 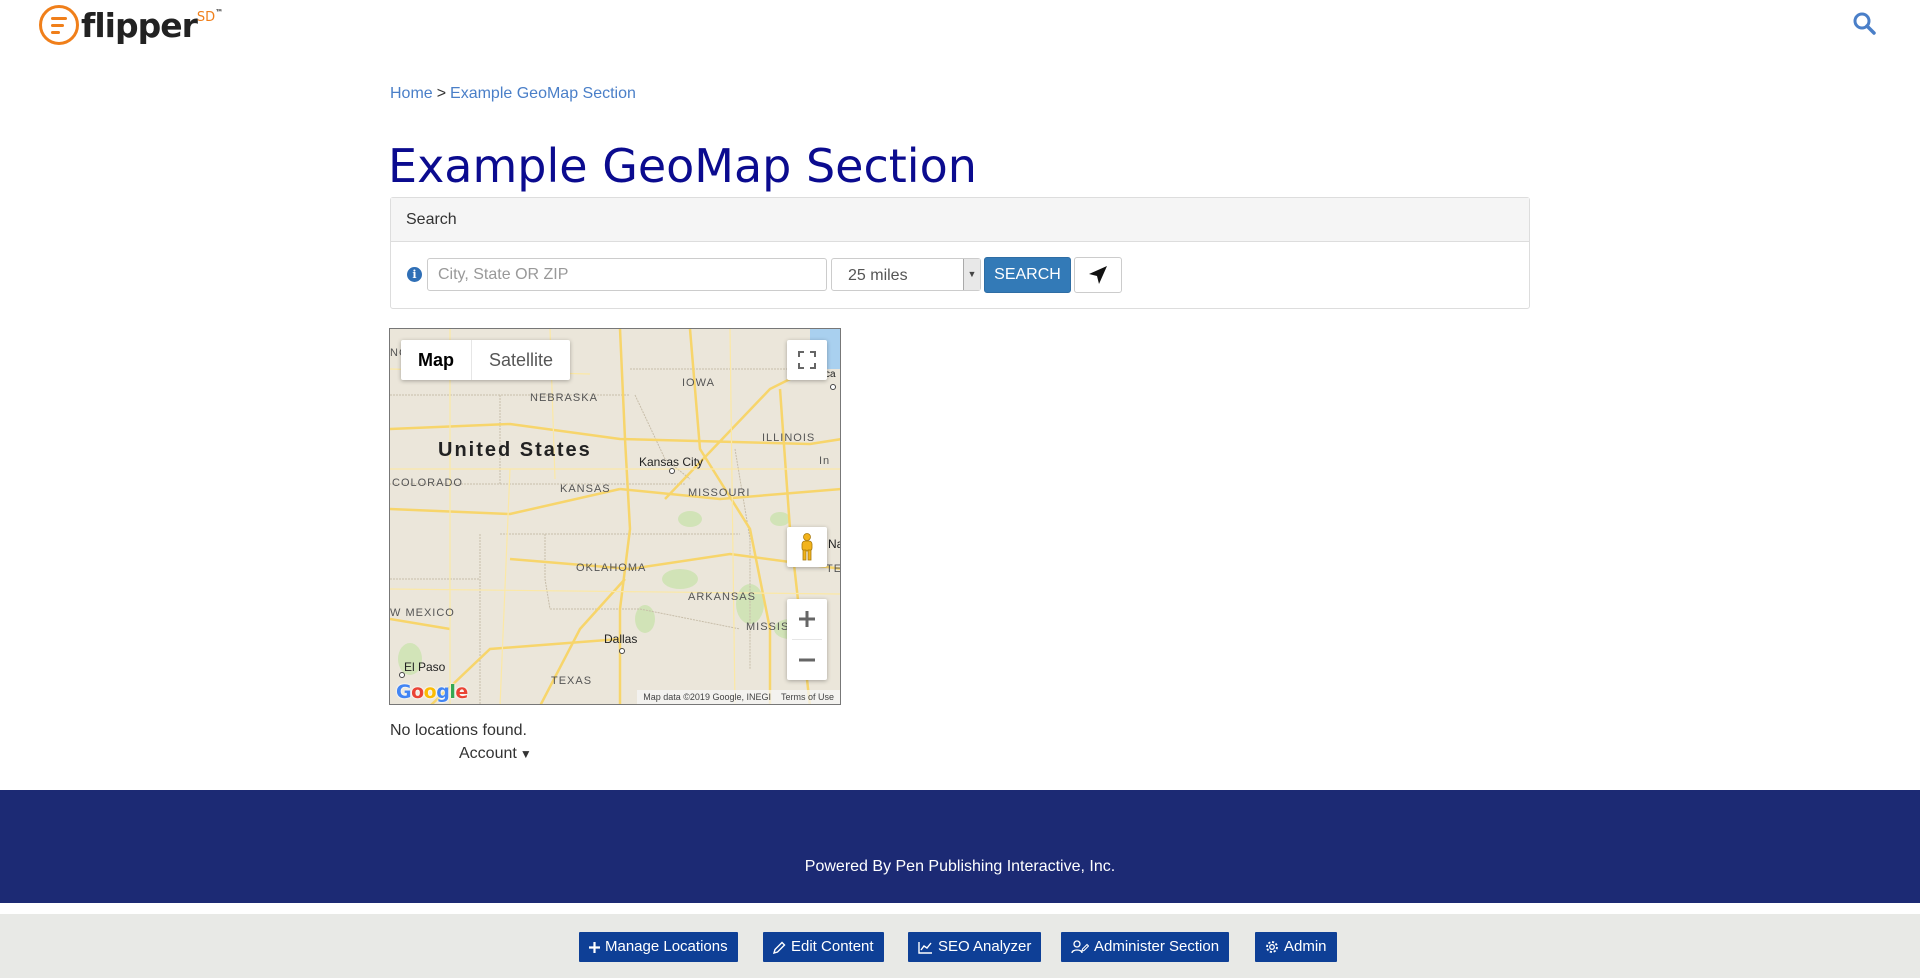 I want to click on map-label-dallas: Dallas, so click(x=621, y=639).